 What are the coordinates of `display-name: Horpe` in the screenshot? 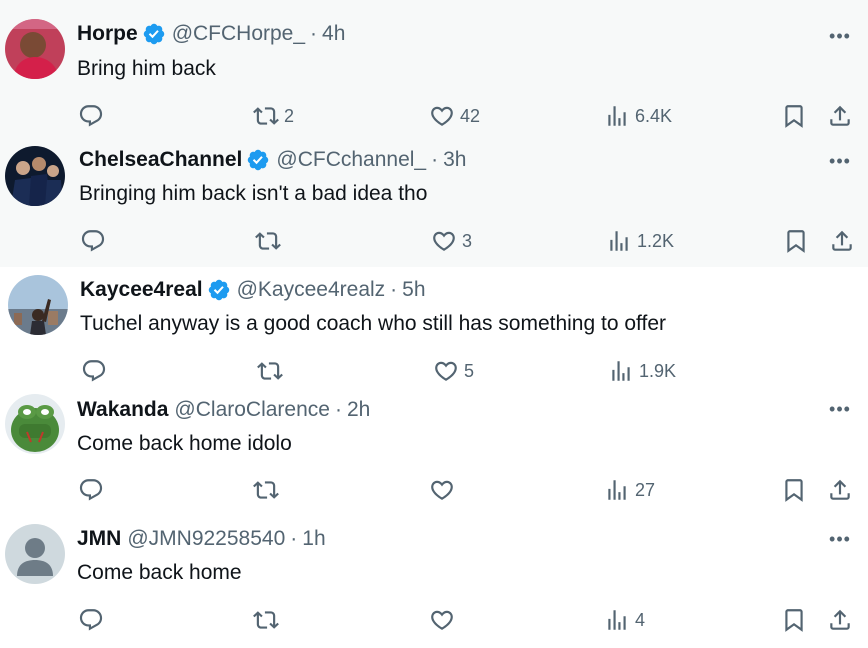 It's located at (107, 34).